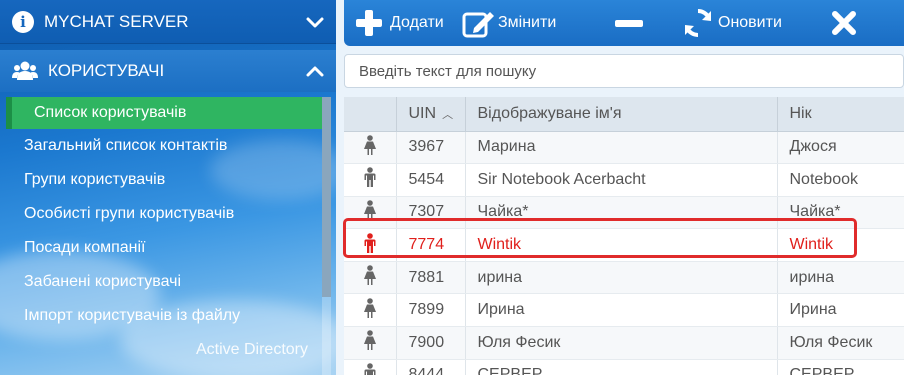 This screenshot has width=904, height=375. Describe the element at coordinates (431, 180) in the screenshot. I see `uin-cell: 5454` at that location.